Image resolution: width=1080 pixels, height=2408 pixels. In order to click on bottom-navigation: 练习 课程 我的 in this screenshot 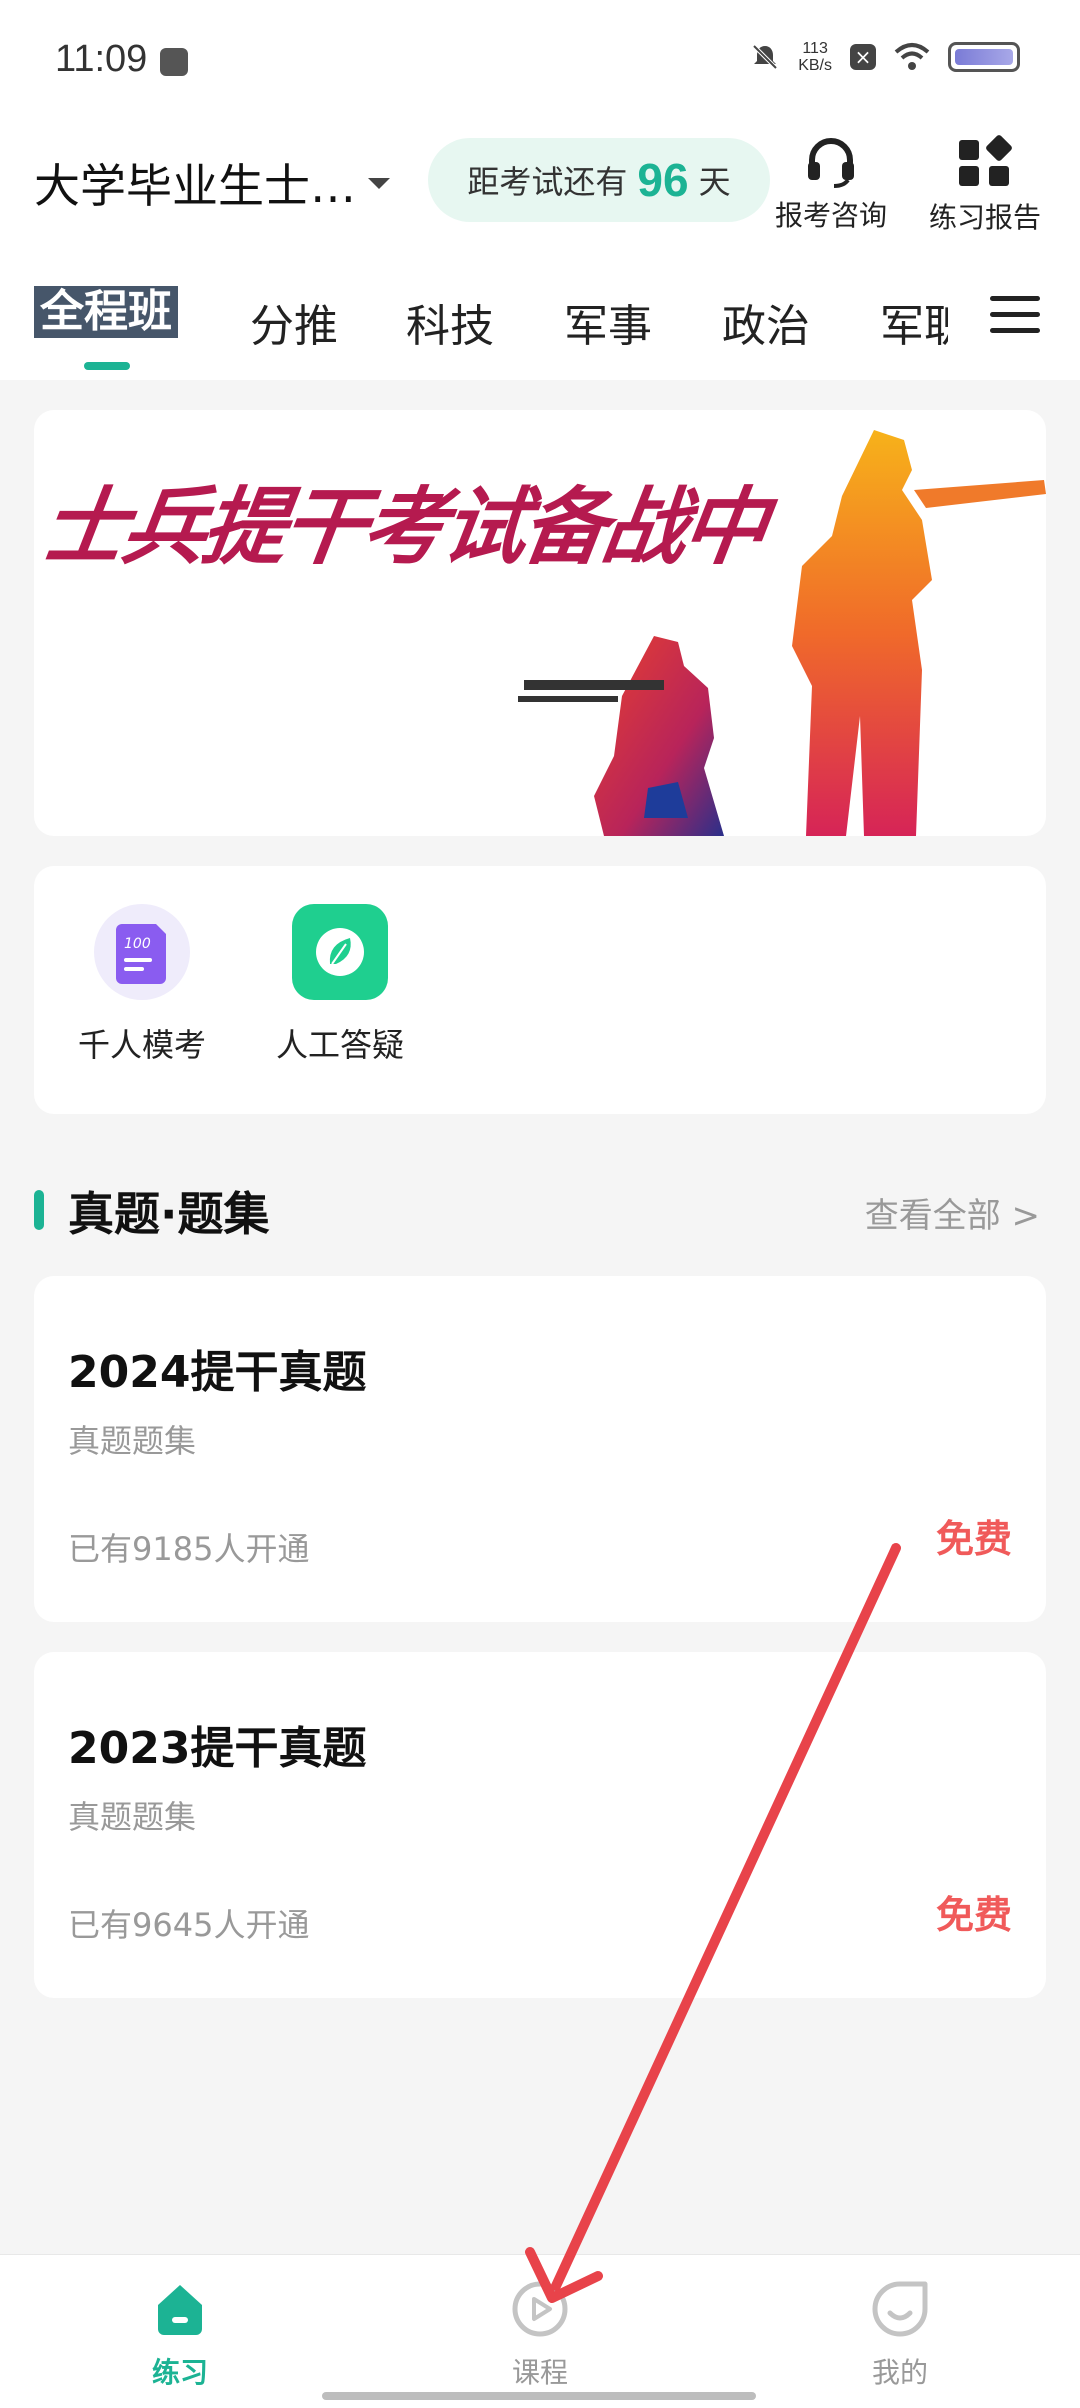, I will do `click(540, 2331)`.